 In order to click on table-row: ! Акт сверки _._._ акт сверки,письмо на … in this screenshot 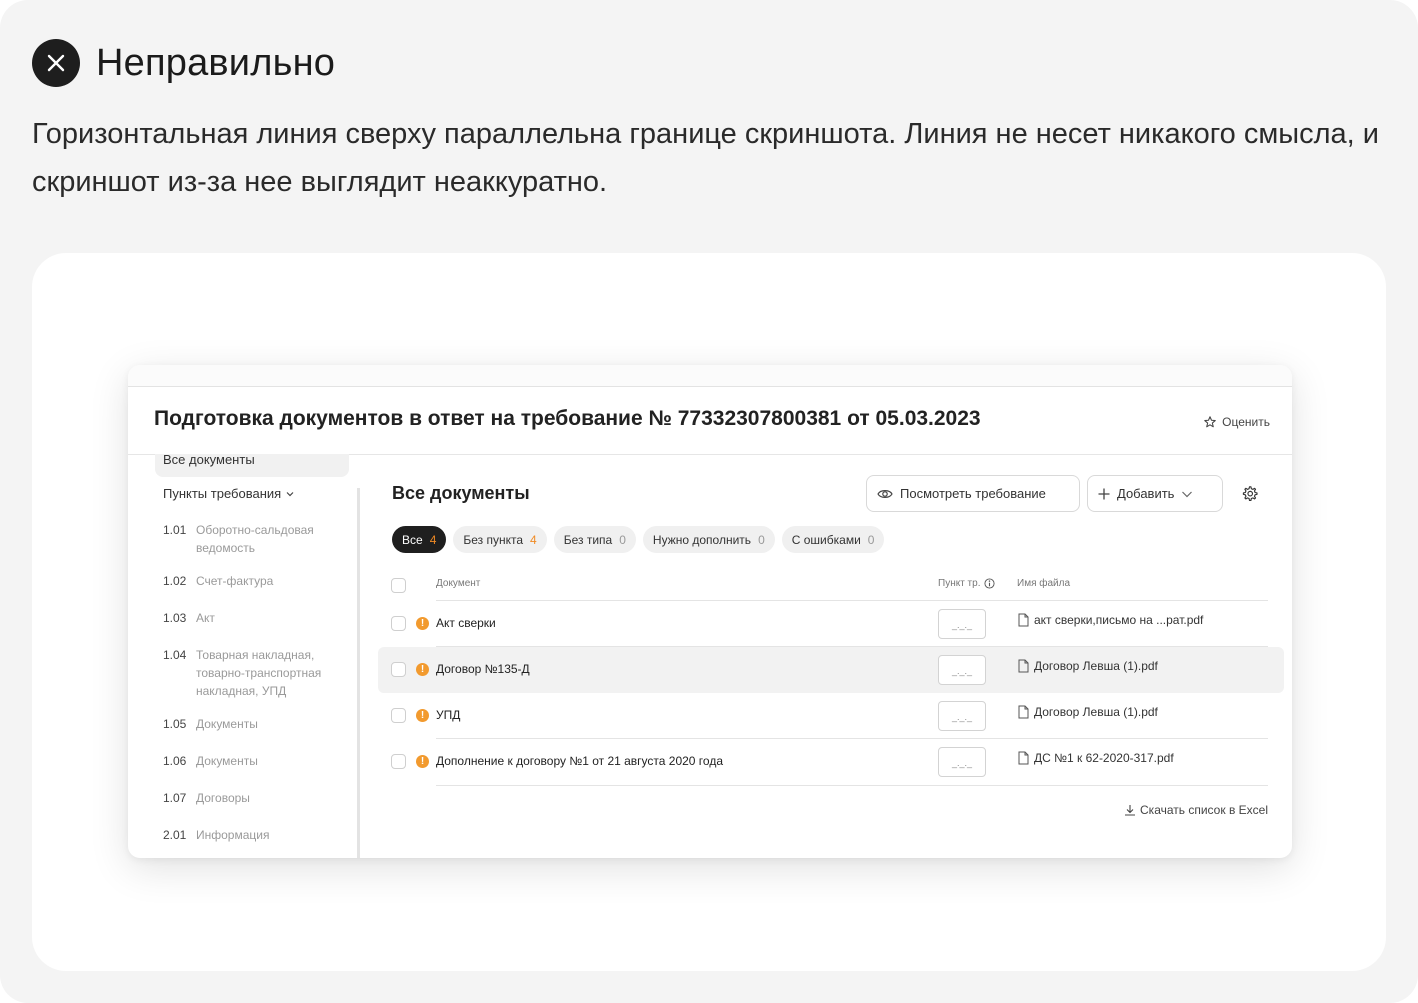, I will do `click(831, 624)`.